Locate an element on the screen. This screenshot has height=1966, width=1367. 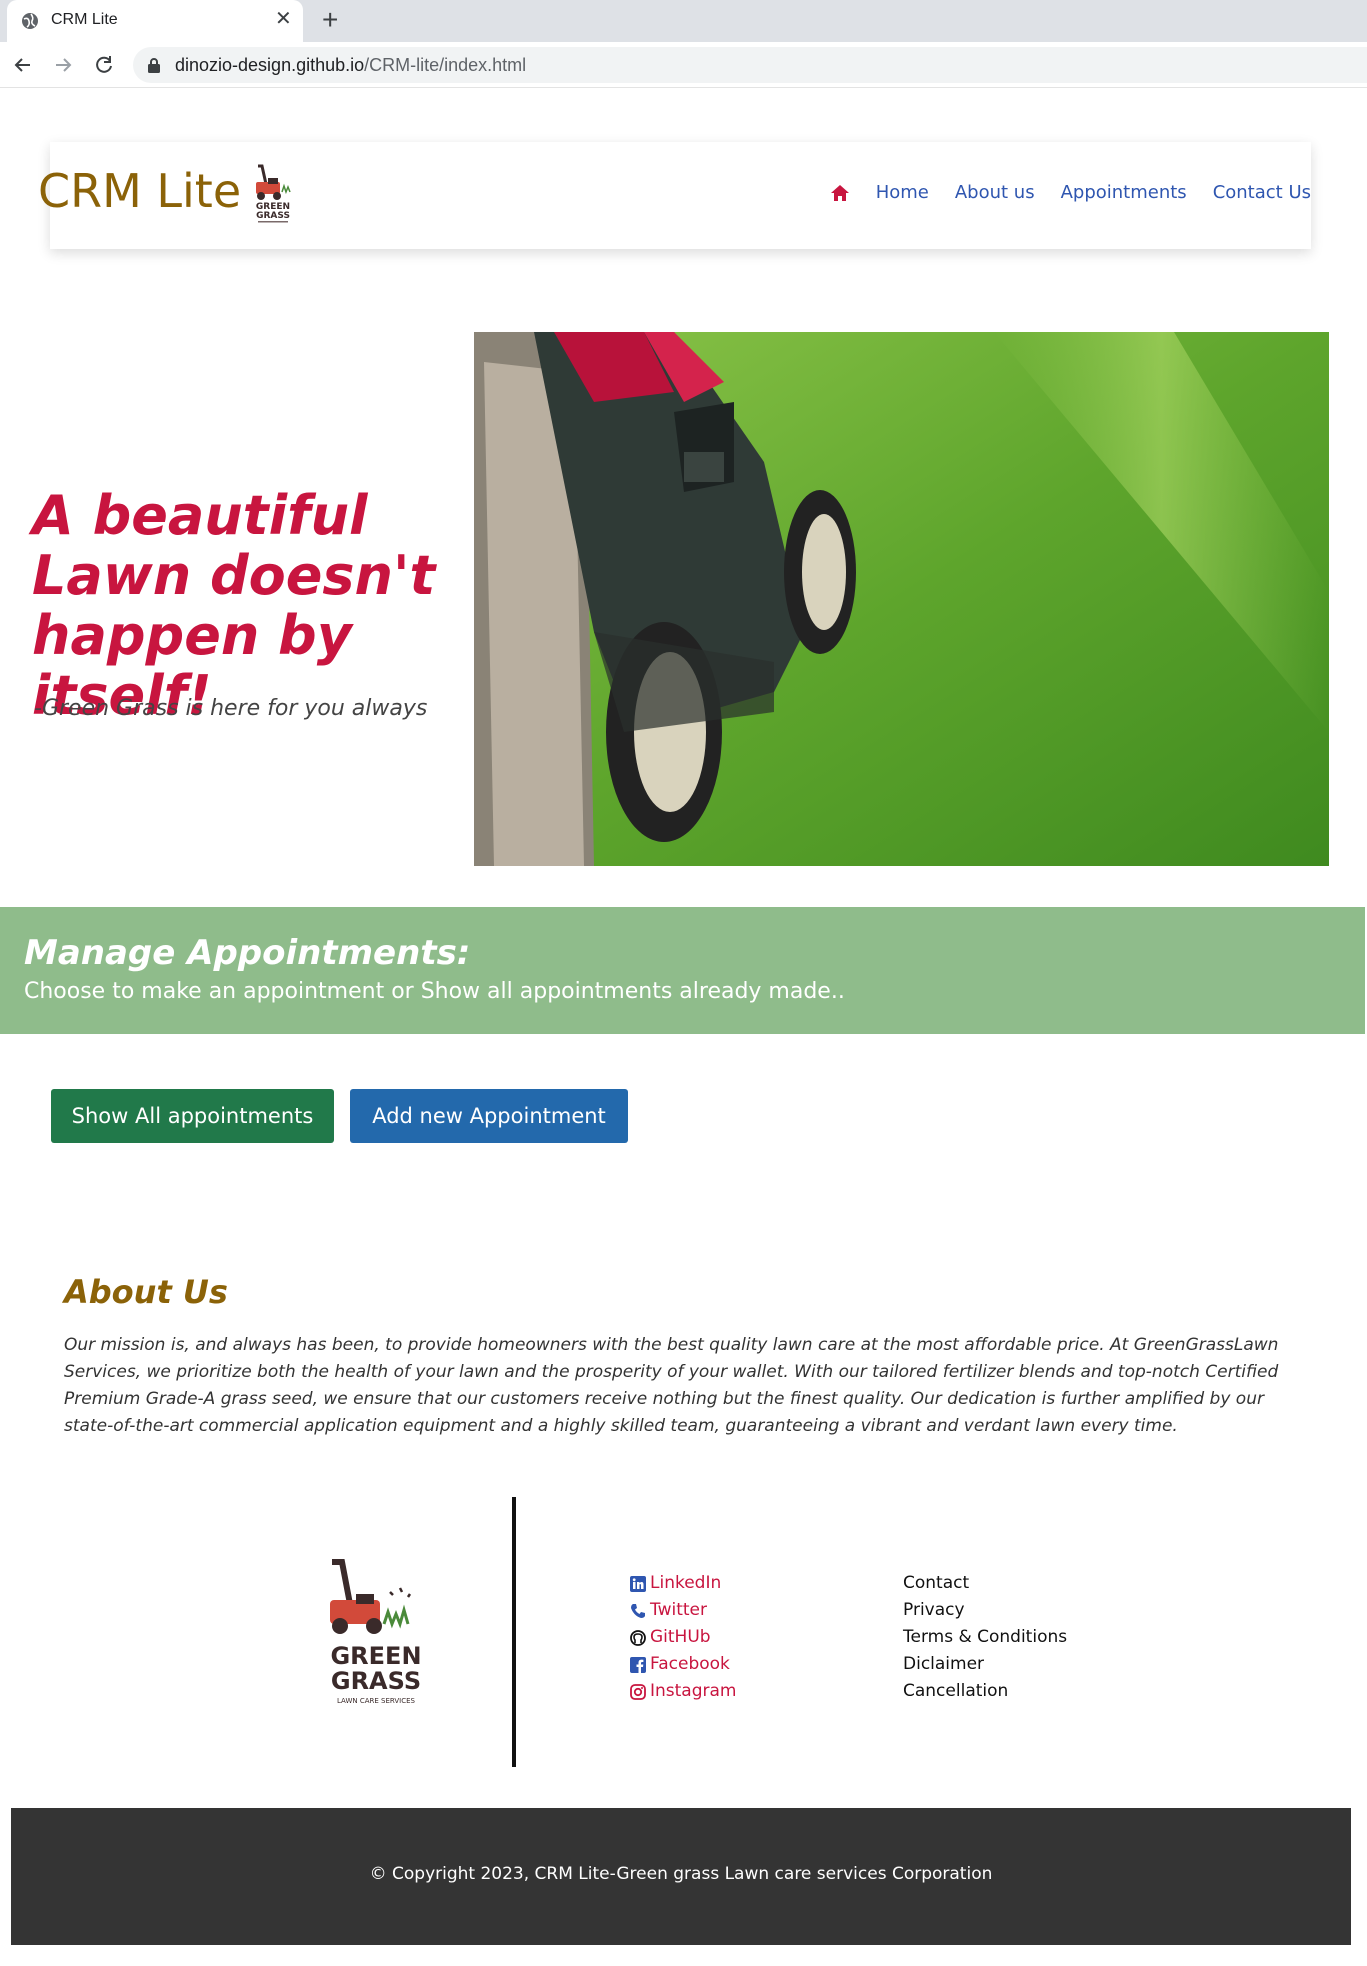
social-link-instagram: Instagram is located at coordinates (683, 1691).